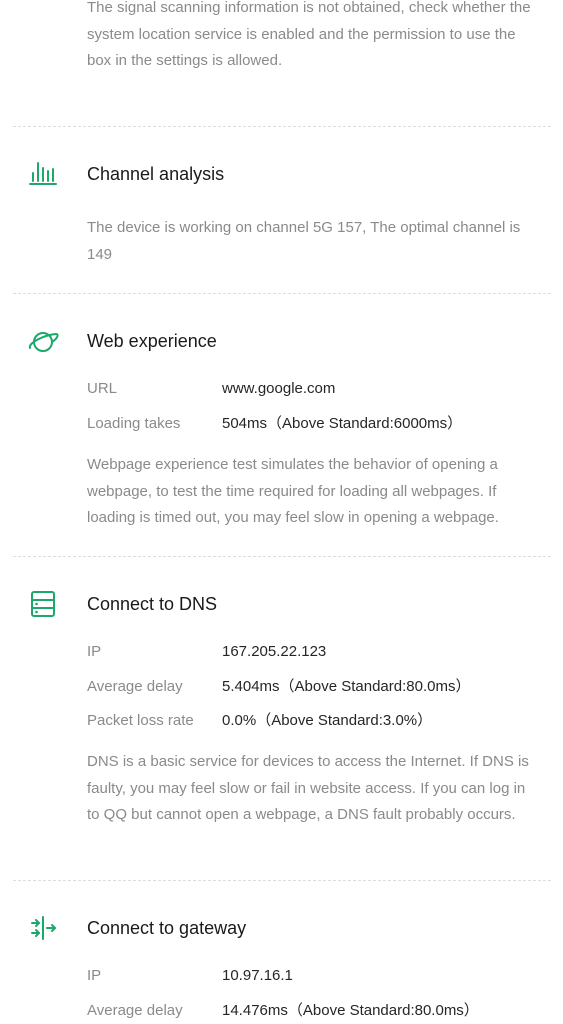 This screenshot has height=1024, width=563. I want to click on server-icon, so click(43, 604).